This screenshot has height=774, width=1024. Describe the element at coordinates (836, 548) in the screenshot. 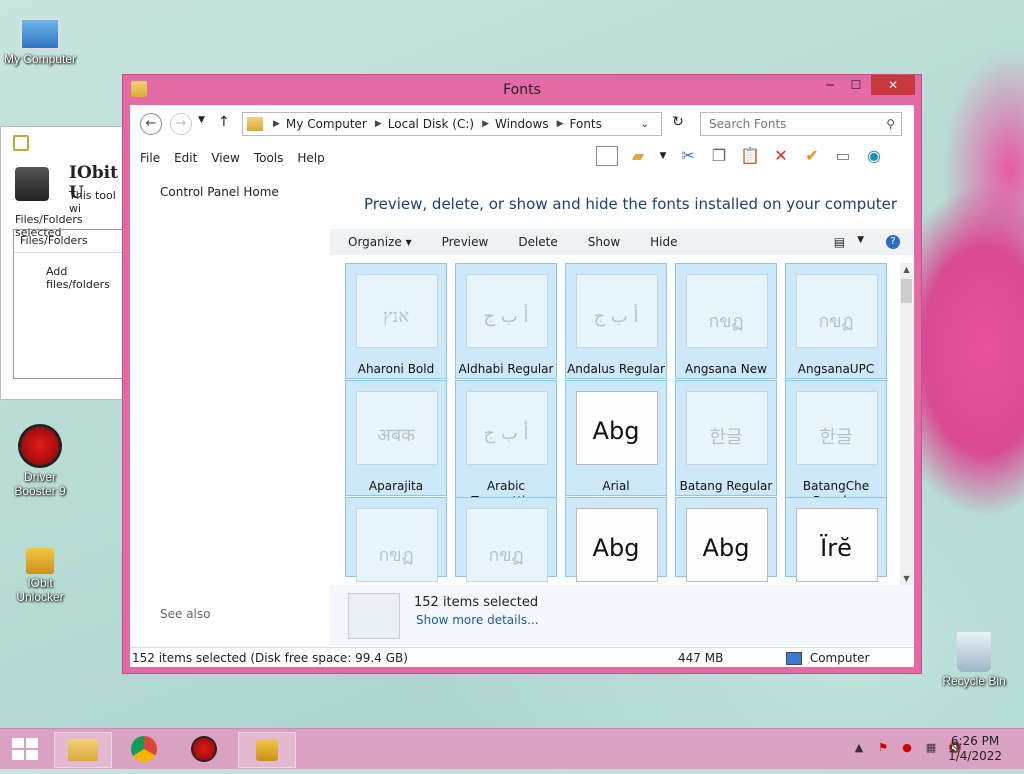

I see `font-preview-glyph: Ïrĕ` at that location.